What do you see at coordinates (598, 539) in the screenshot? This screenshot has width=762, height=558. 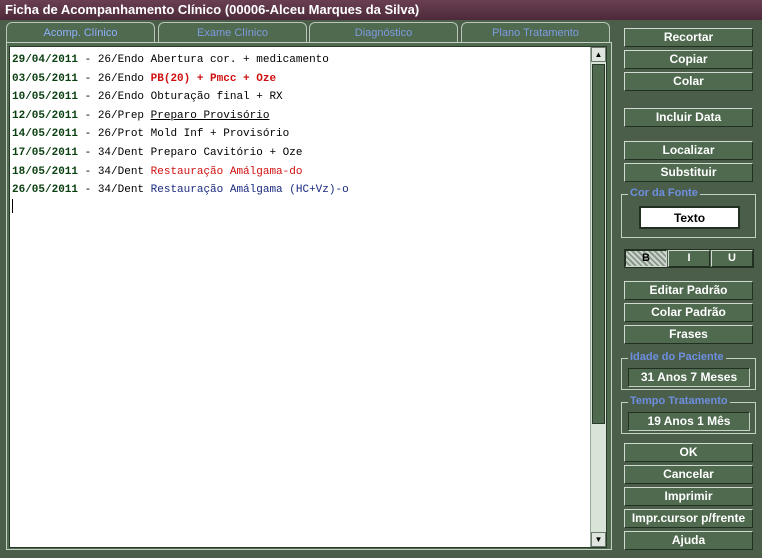 I see `scroll-down-icon: ▼` at bounding box center [598, 539].